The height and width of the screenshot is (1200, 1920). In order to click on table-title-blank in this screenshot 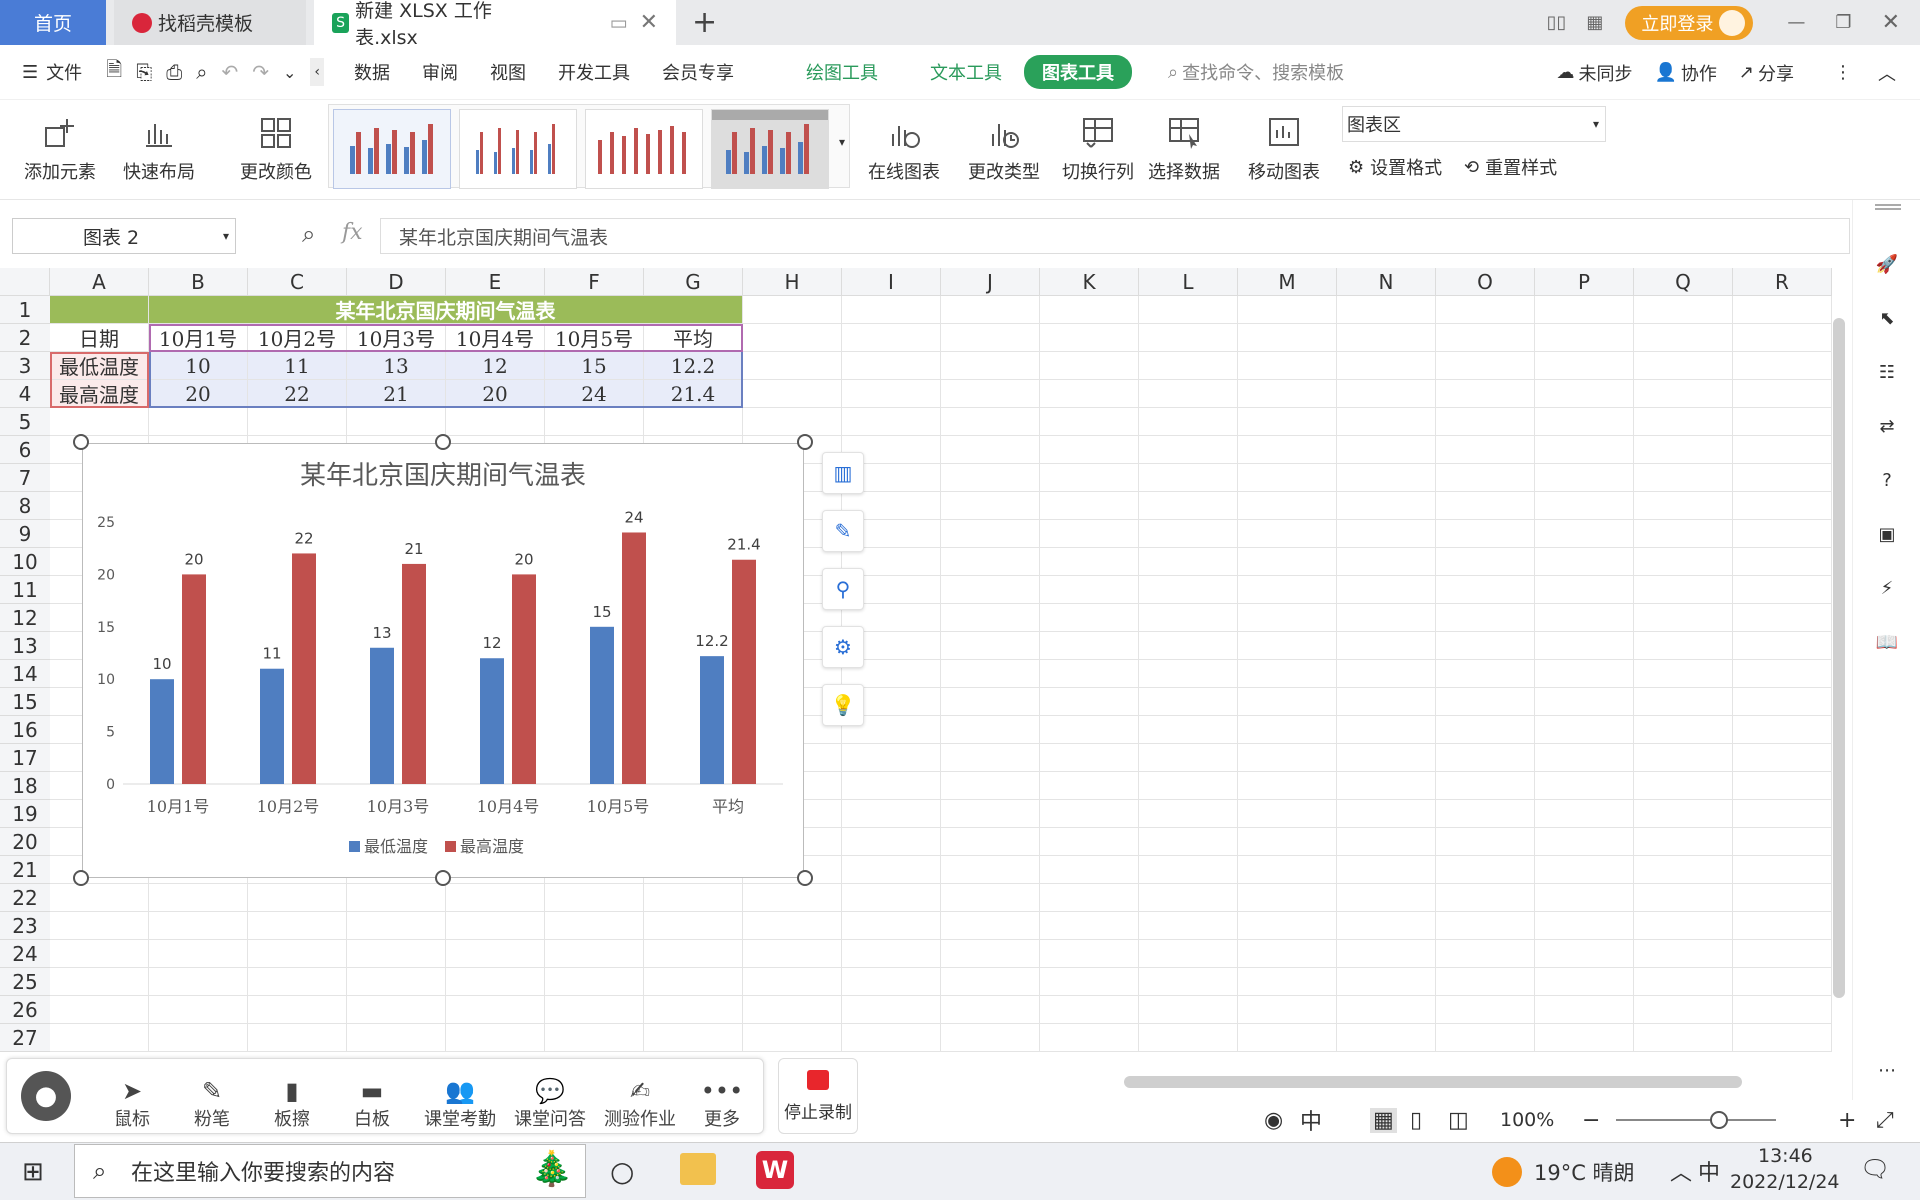, I will do `click(99, 310)`.